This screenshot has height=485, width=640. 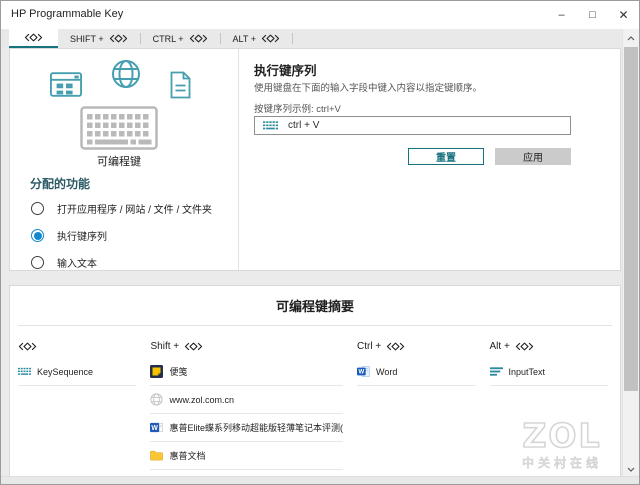 I want to click on tab-label: ALT +, so click(x=244, y=38).